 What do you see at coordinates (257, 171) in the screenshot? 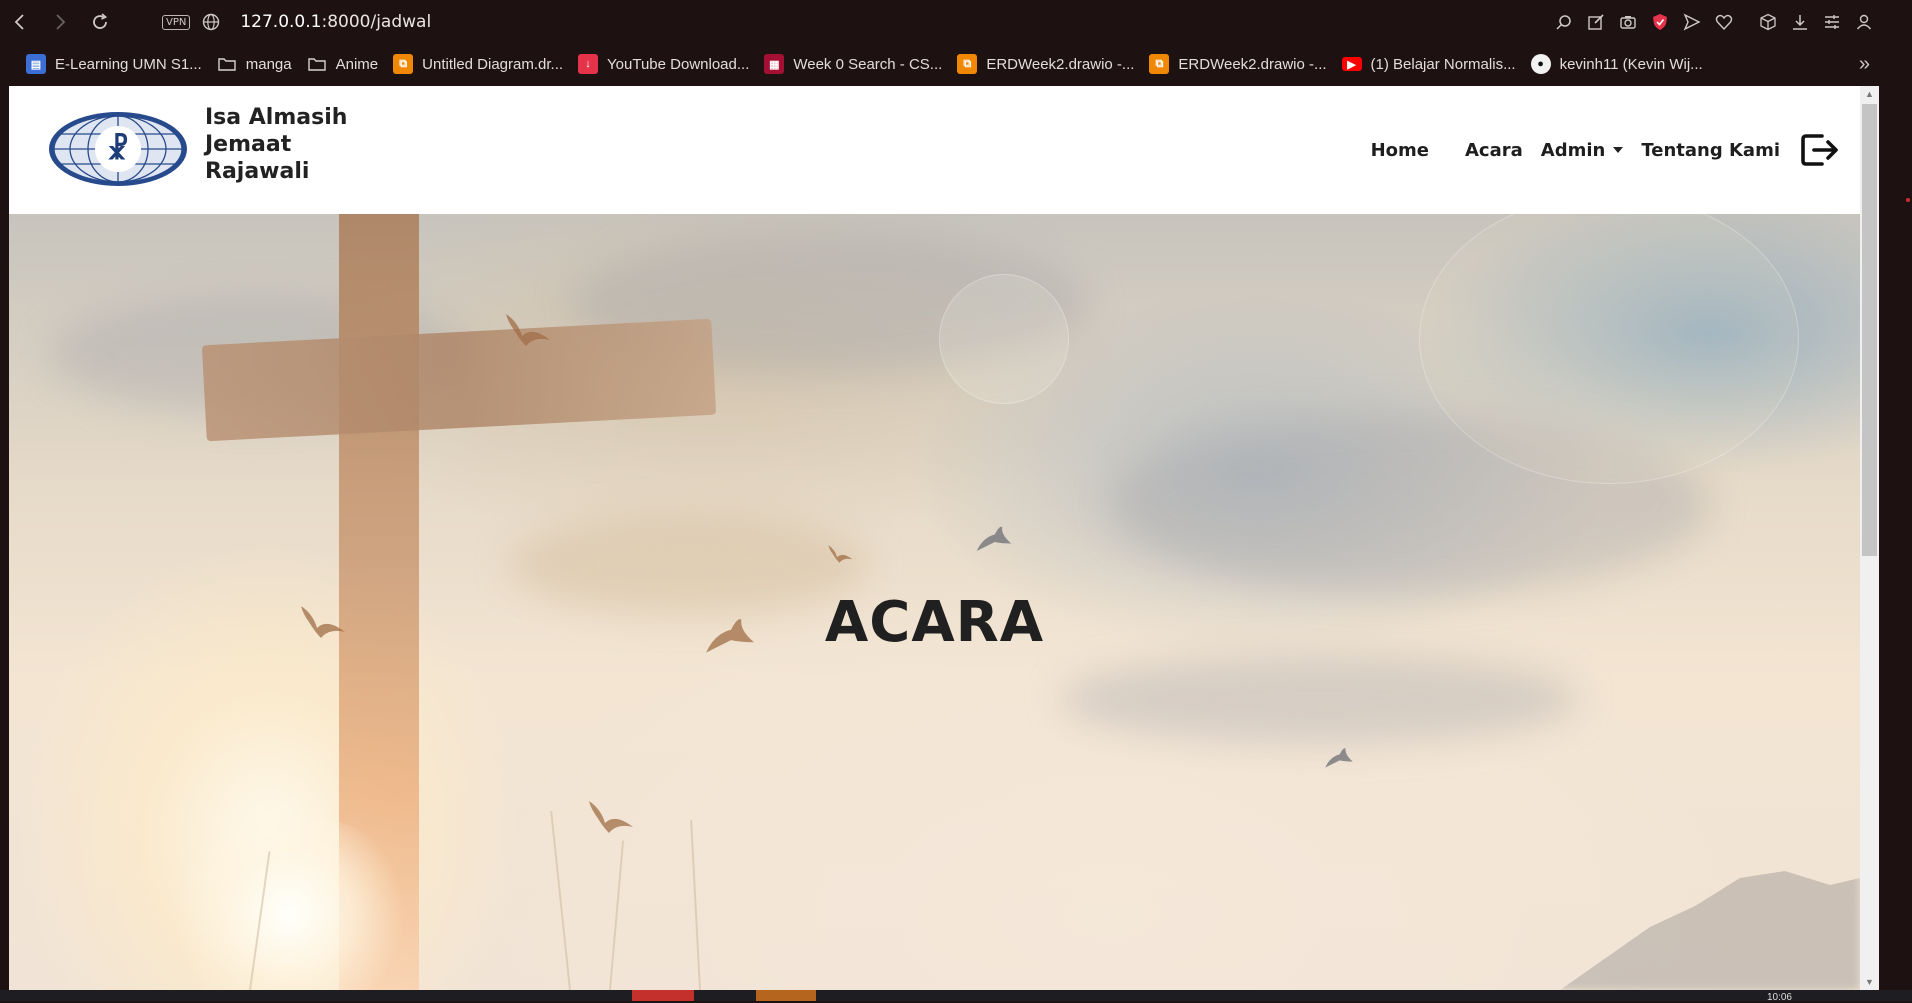
I see `brand-line: Rajawali` at bounding box center [257, 171].